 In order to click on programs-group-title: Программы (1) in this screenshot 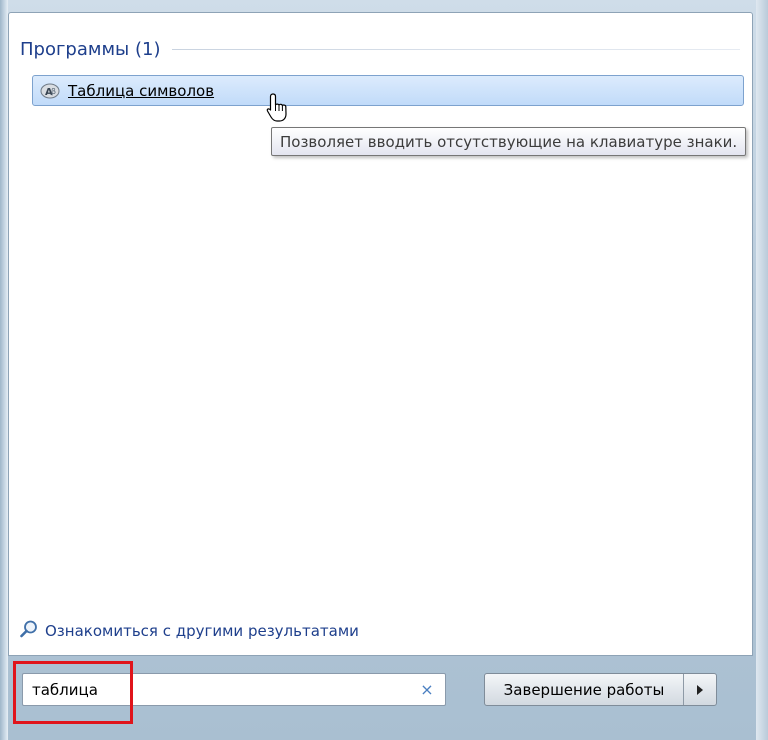, I will do `click(90, 49)`.